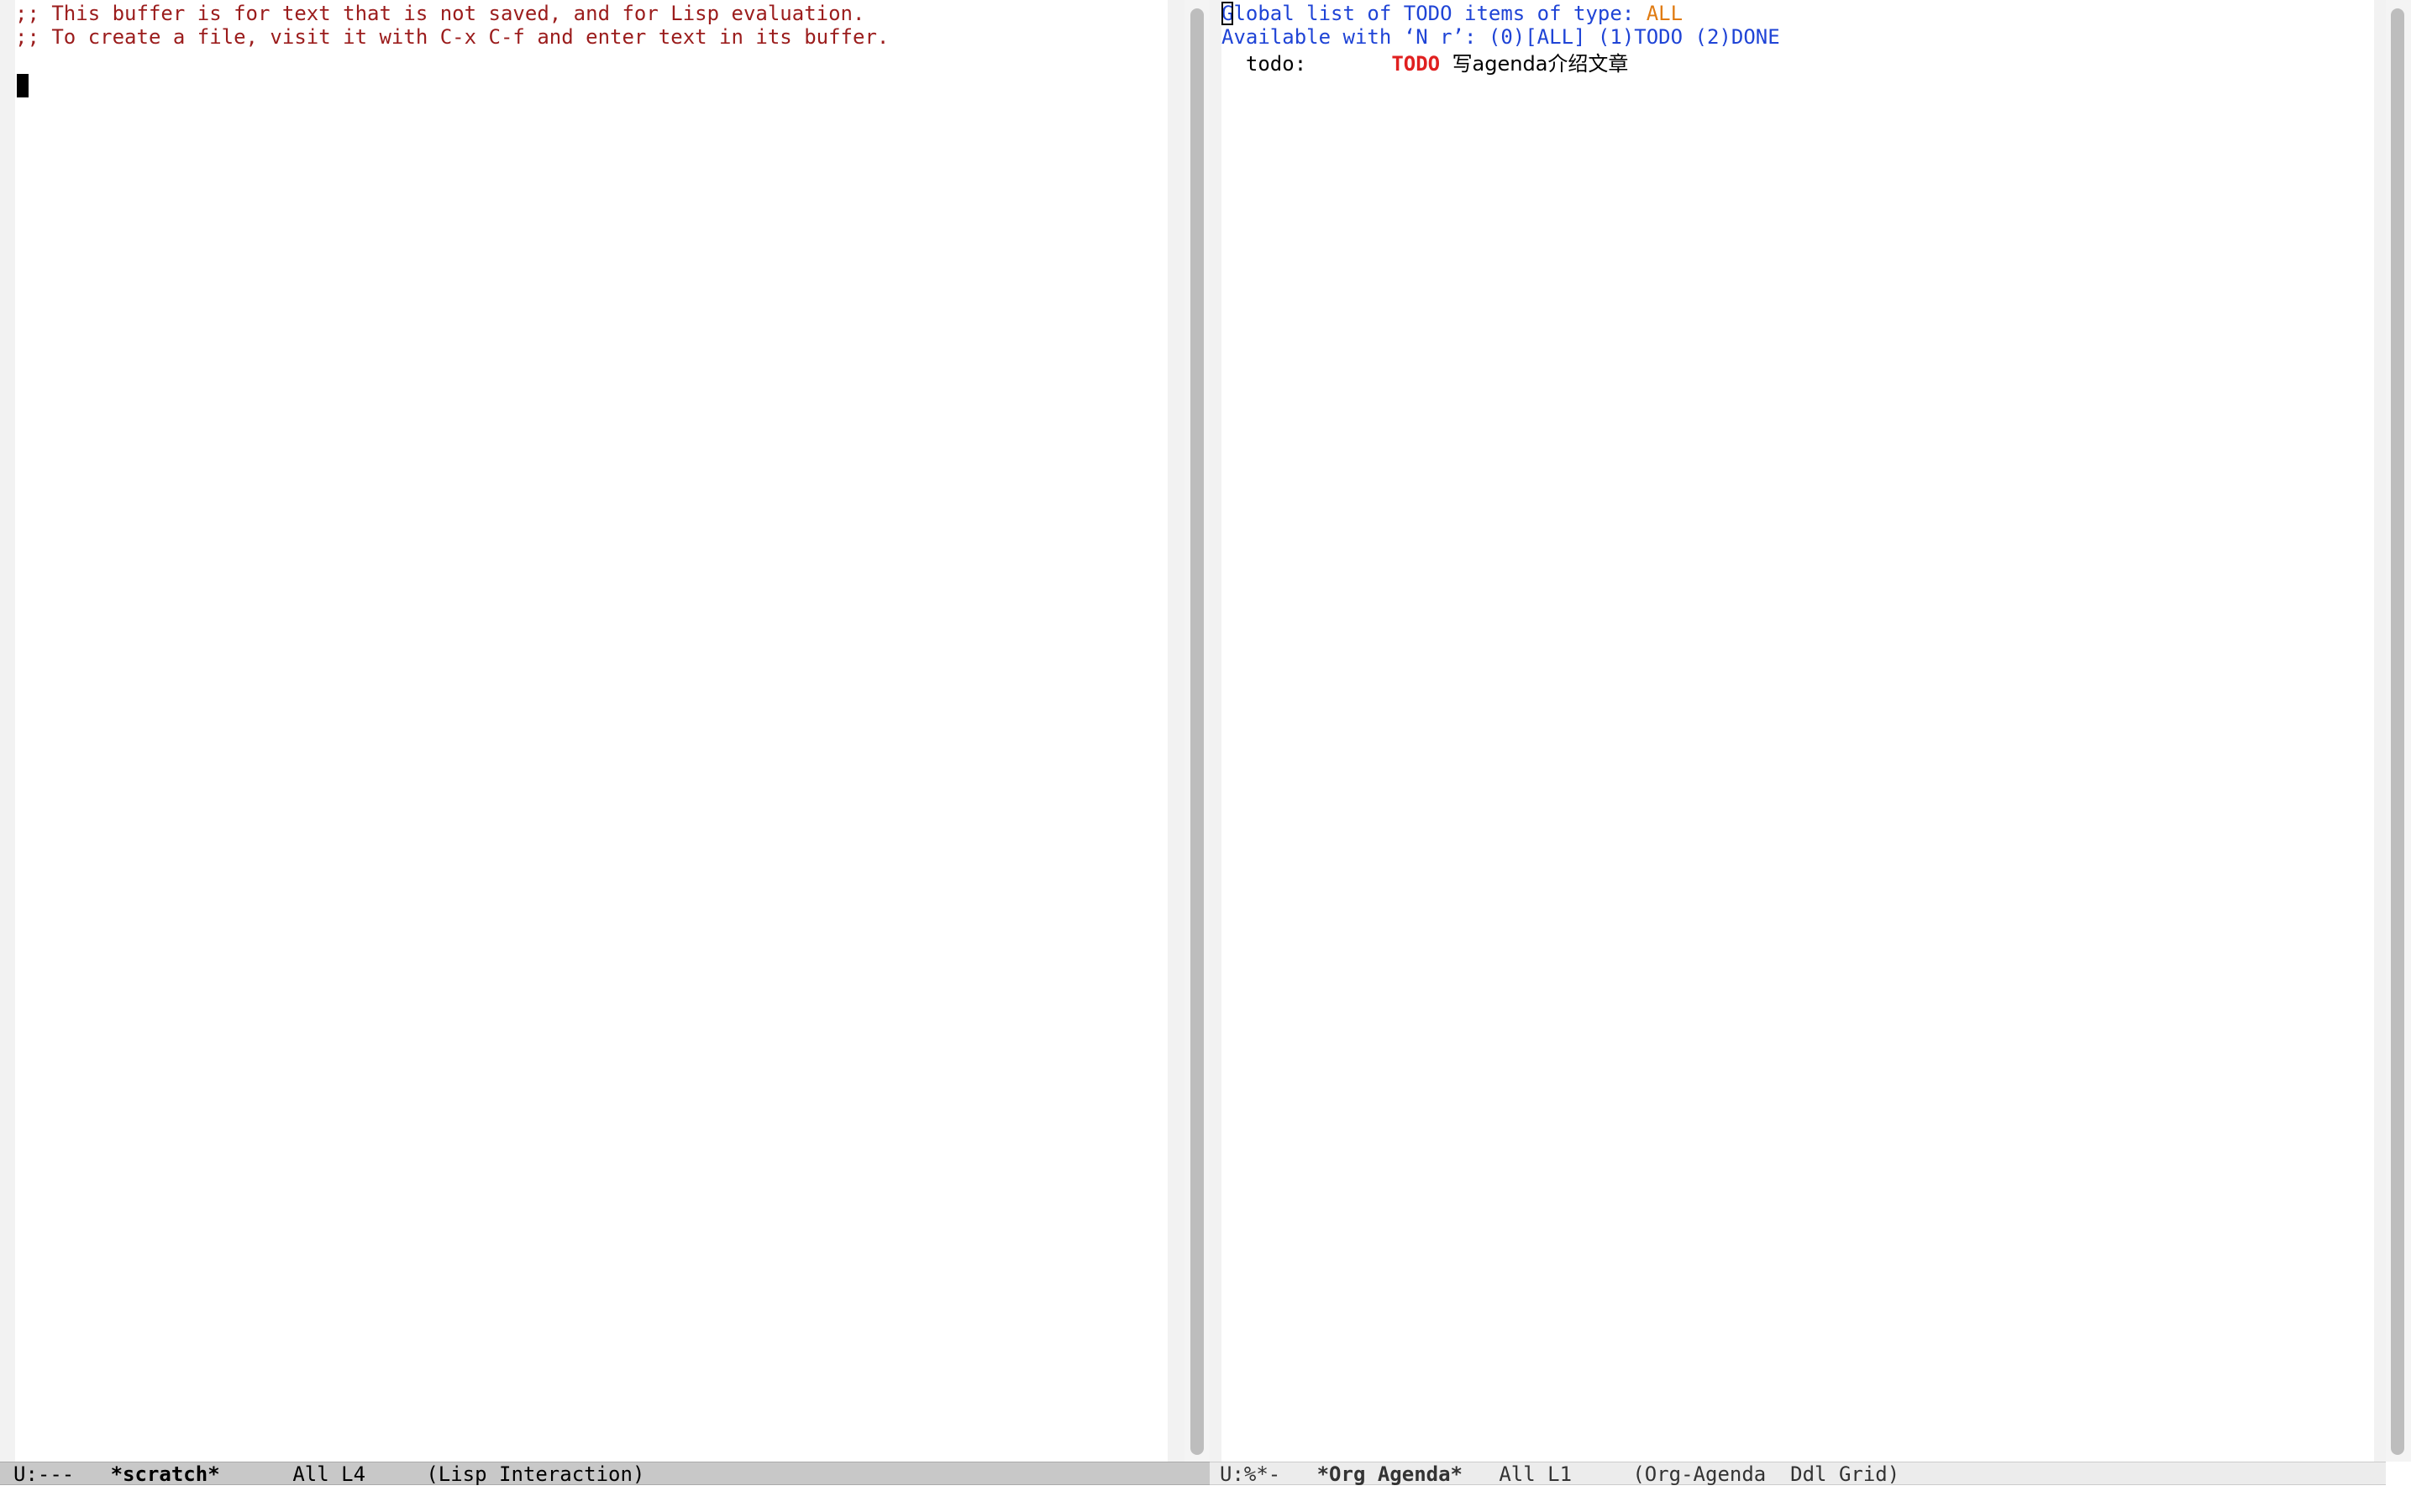 This screenshot has height=1512, width=2411. I want to click on modeline-position: All L1, so click(1536, 1474).